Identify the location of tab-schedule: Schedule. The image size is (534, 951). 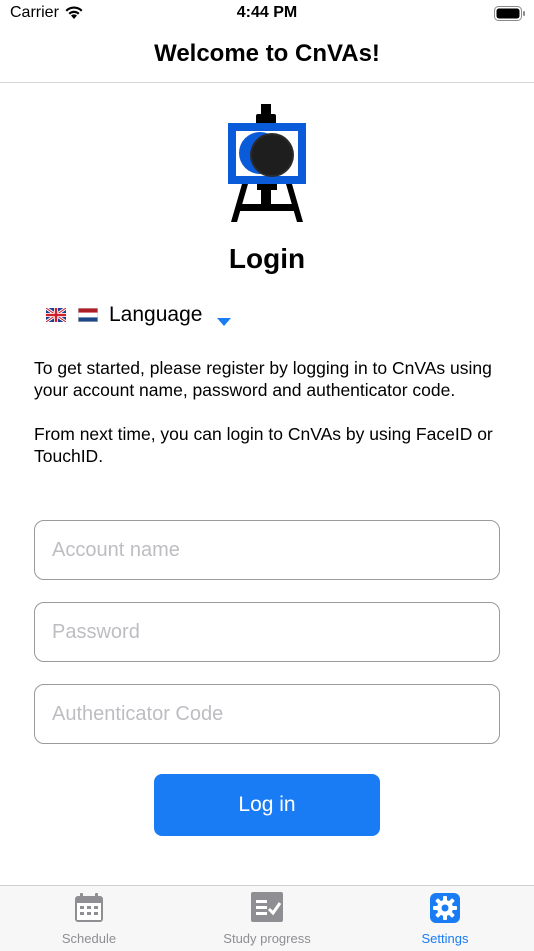
(89, 918).